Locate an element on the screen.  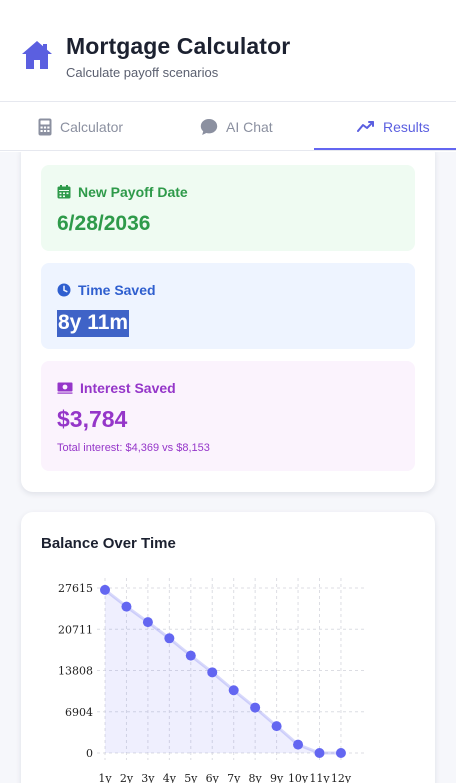
tab-calculator-label: Calculator is located at coordinates (92, 127).